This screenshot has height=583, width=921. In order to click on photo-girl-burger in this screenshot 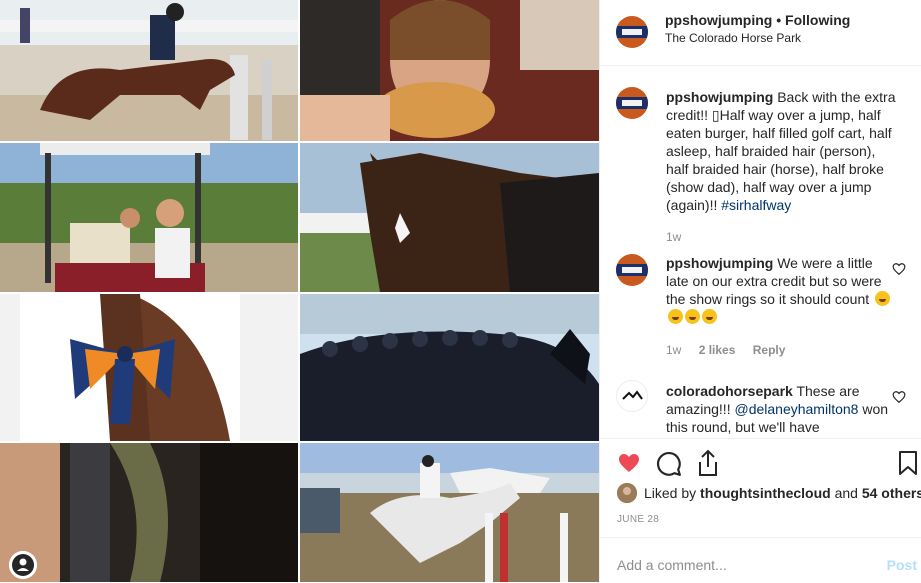, I will do `click(449, 70)`.